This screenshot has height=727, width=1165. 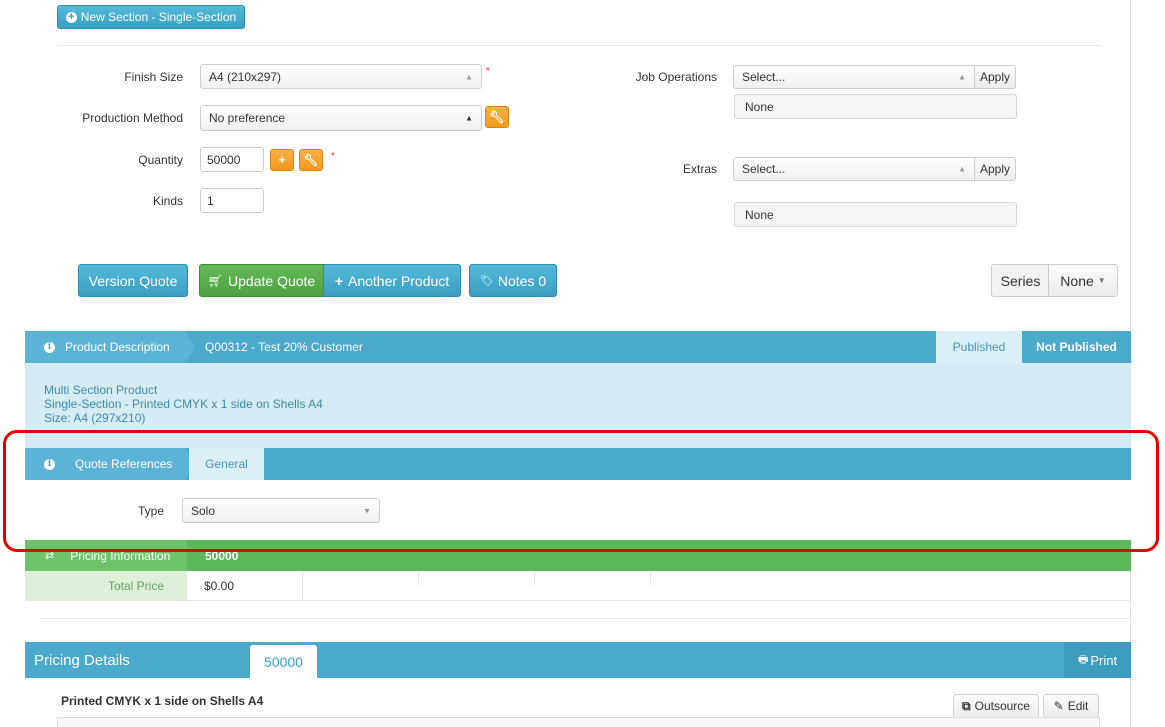 I want to click on update-quote-label: Update Quote, so click(x=272, y=280).